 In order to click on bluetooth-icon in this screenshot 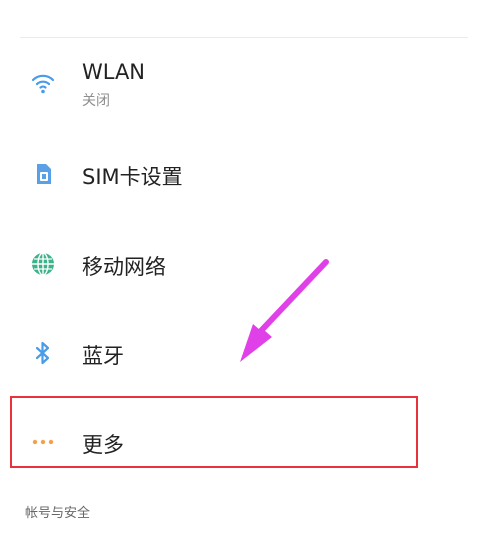, I will do `click(43, 353)`.